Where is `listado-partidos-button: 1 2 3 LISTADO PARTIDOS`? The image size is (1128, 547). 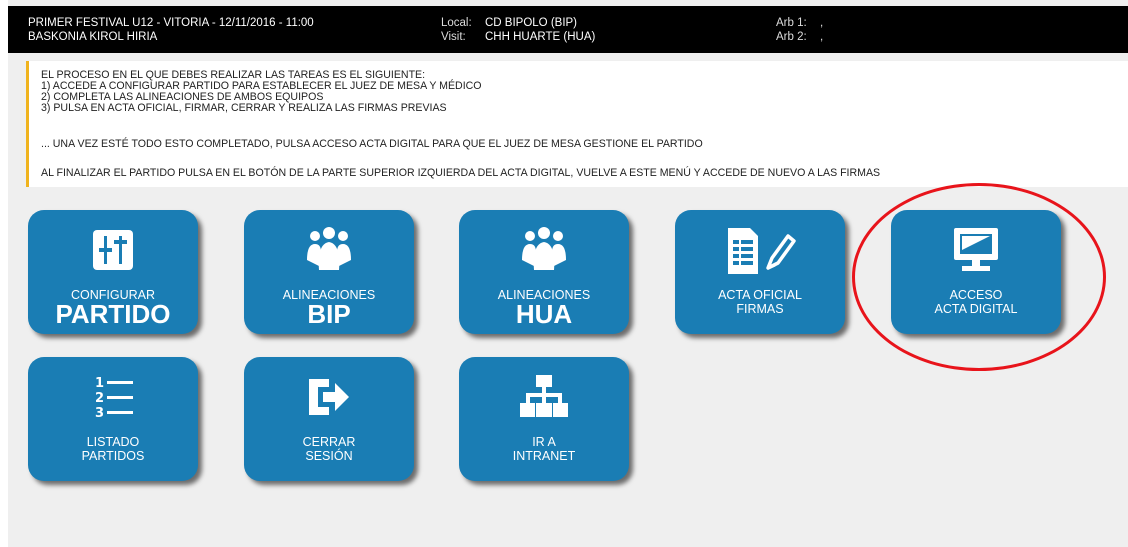 listado-partidos-button: 1 2 3 LISTADO PARTIDOS is located at coordinates (113, 419).